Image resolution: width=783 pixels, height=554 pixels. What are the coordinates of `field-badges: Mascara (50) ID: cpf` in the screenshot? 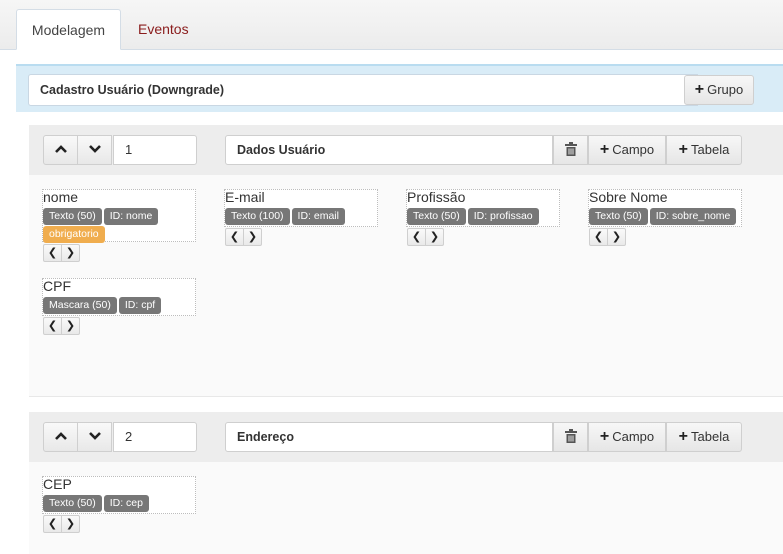 It's located at (103, 305).